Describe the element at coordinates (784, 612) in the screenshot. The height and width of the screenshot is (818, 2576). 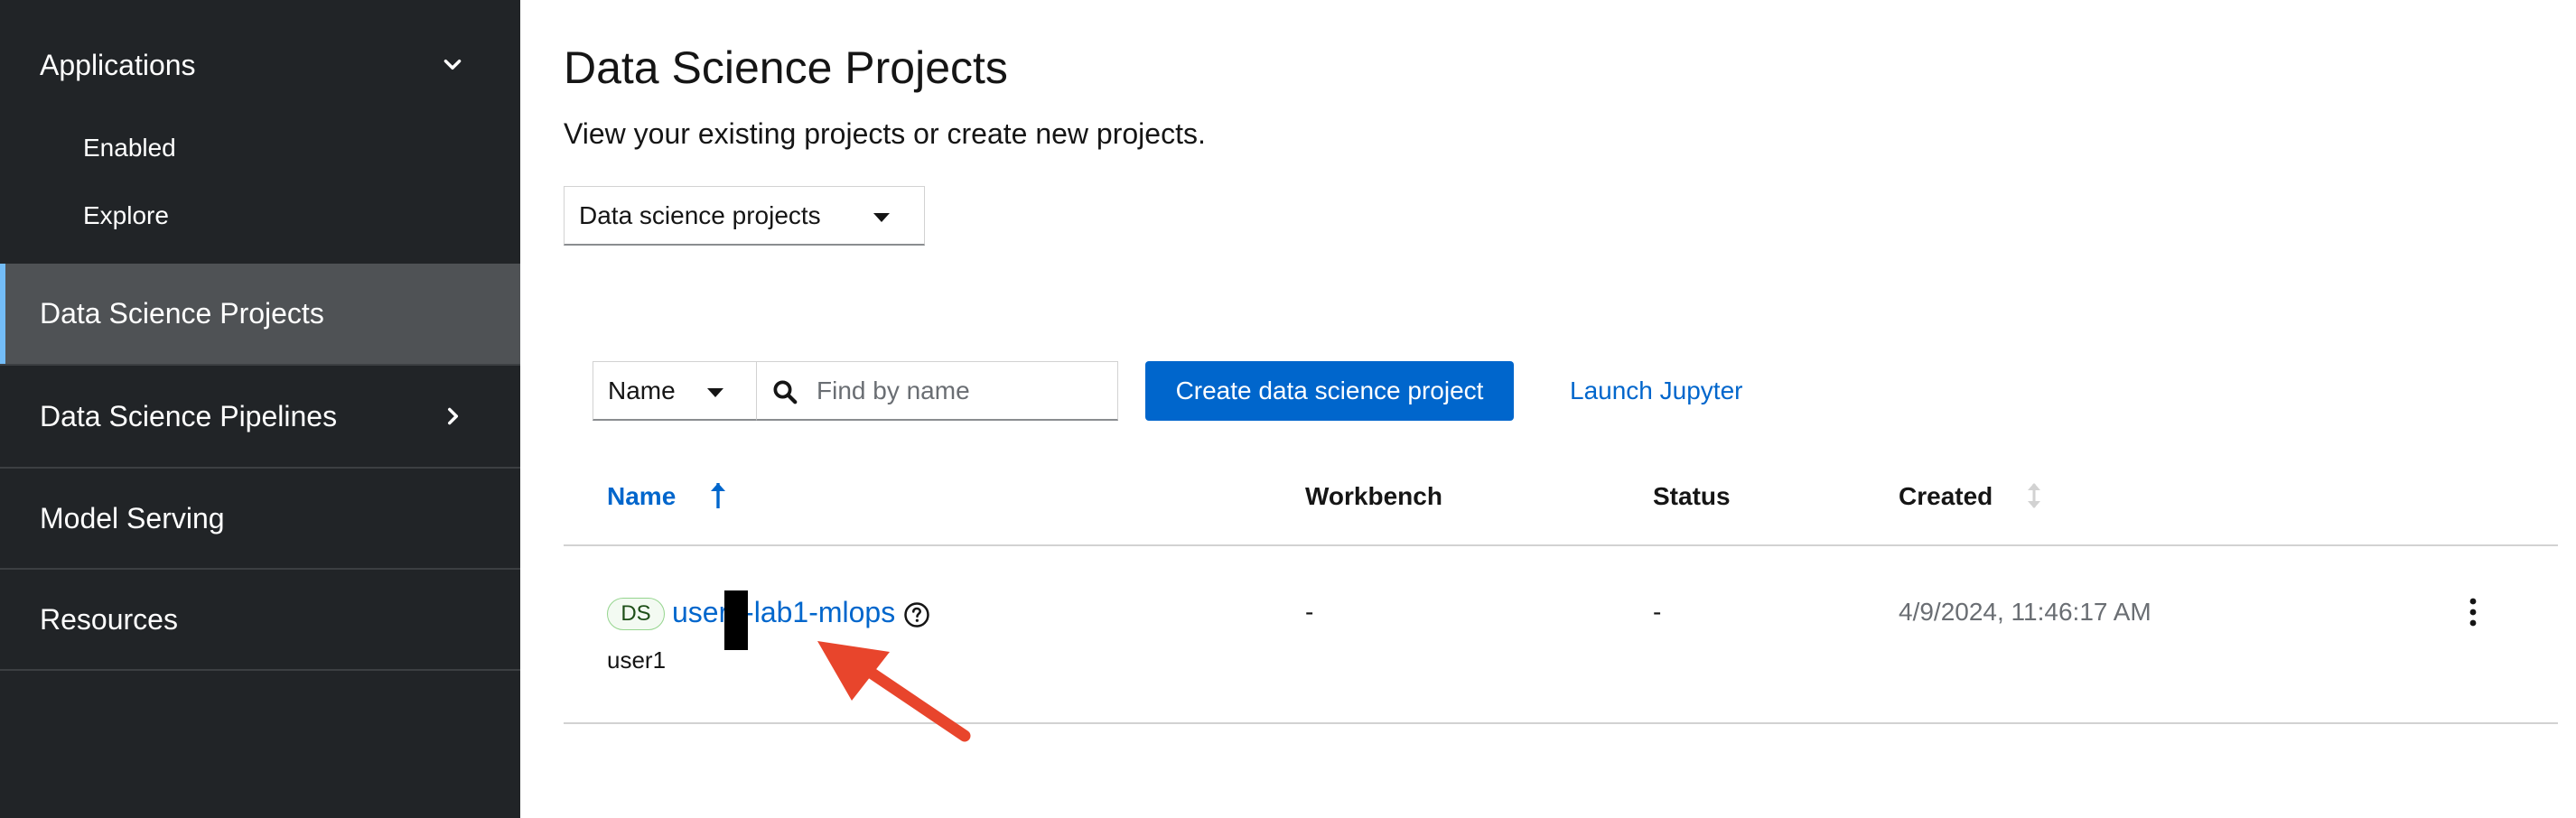
I see `project-name-link: user1-lab1-mlops` at that location.